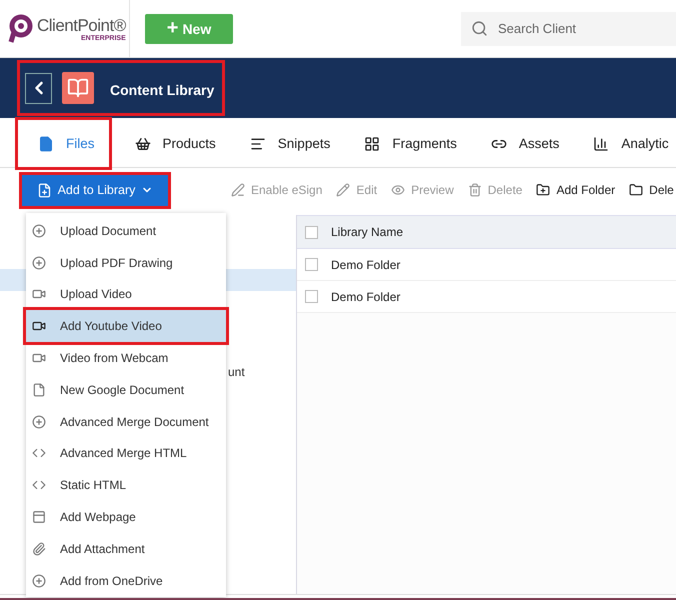 This screenshot has height=600, width=676. What do you see at coordinates (236, 372) in the screenshot?
I see `sidebar-text: unt` at bounding box center [236, 372].